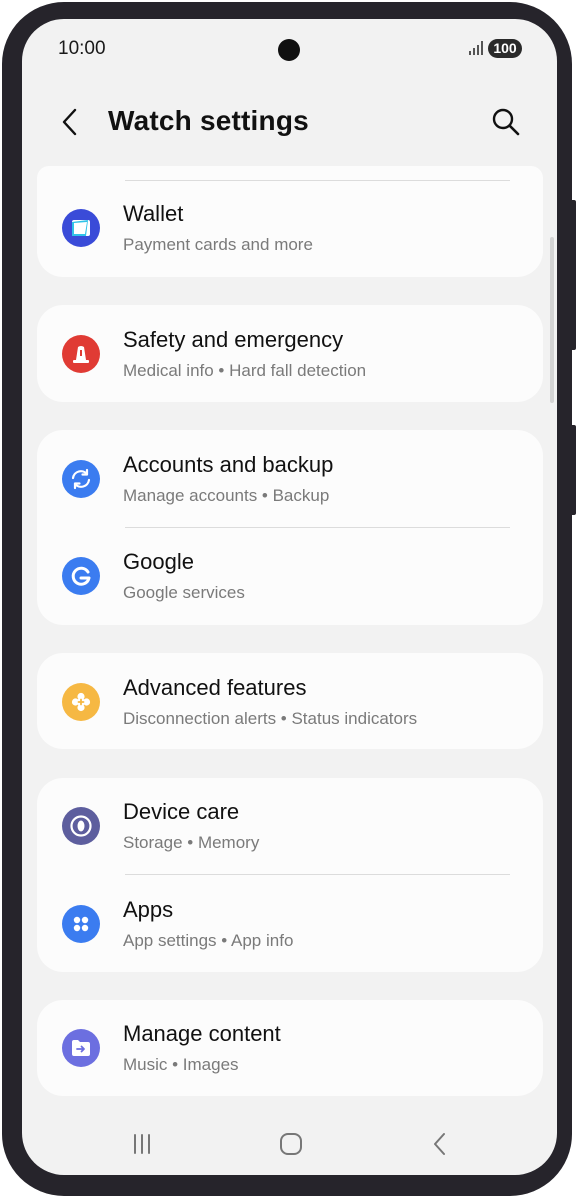  Describe the element at coordinates (573, 275) in the screenshot. I see `volume-button` at that location.